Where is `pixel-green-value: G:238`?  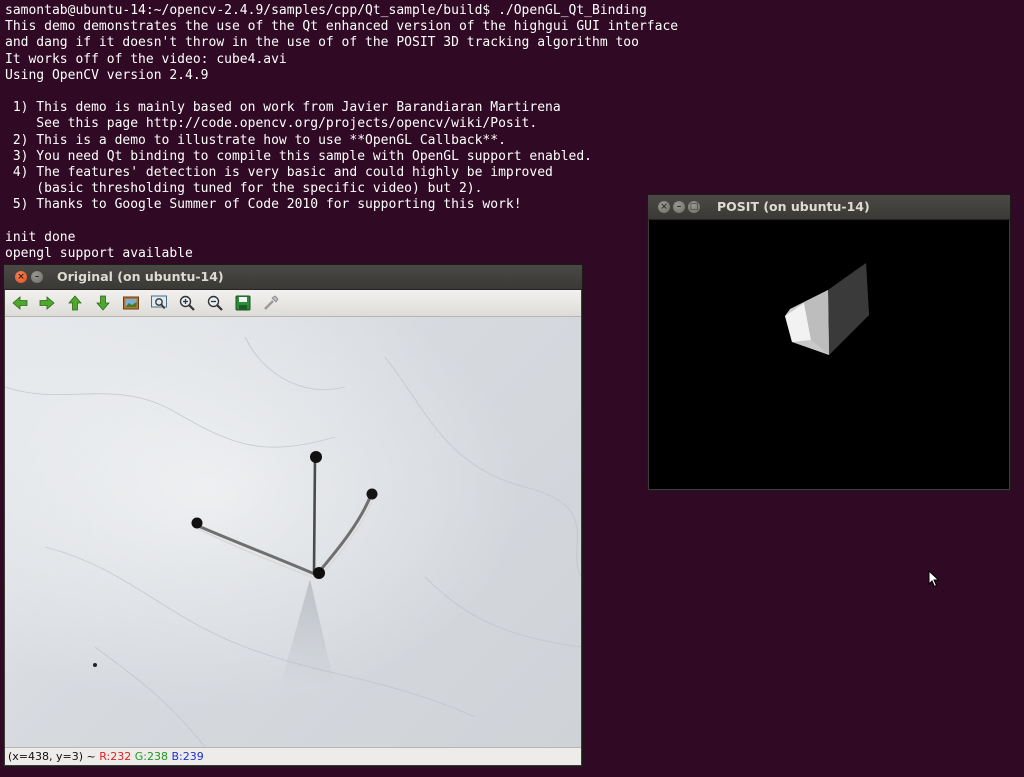
pixel-green-value: G:238 is located at coordinates (151, 756).